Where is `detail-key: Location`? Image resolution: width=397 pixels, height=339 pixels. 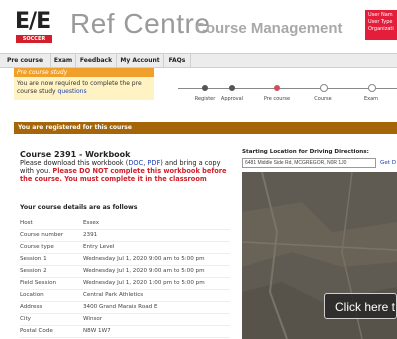
detail-key: Location is located at coordinates (32, 295).